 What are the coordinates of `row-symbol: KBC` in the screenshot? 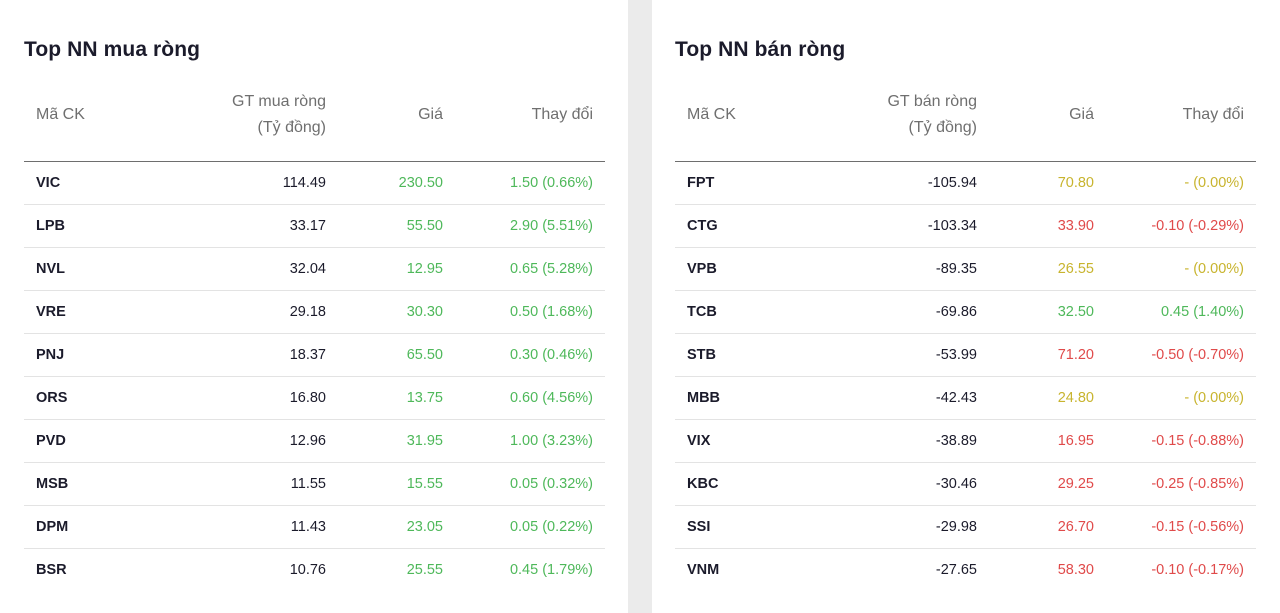 It's located at (735, 484).